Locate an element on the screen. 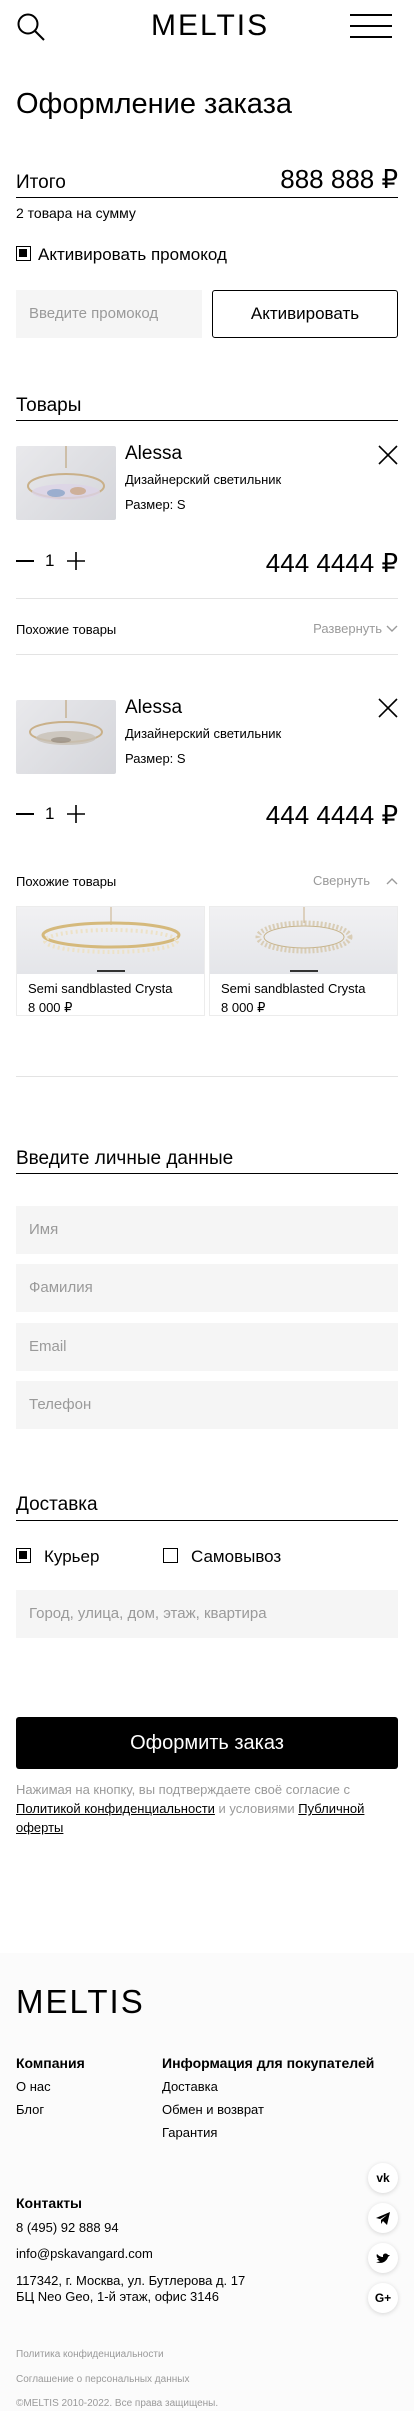 The image size is (414, 2411). footer-link-blog: Блог is located at coordinates (30, 2109).